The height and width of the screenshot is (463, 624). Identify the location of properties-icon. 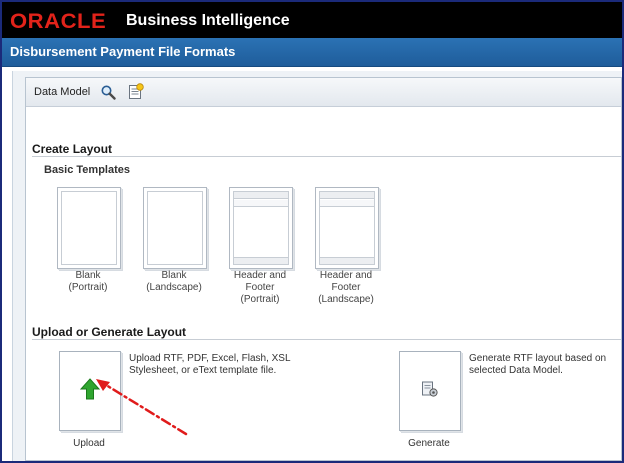
(136, 91).